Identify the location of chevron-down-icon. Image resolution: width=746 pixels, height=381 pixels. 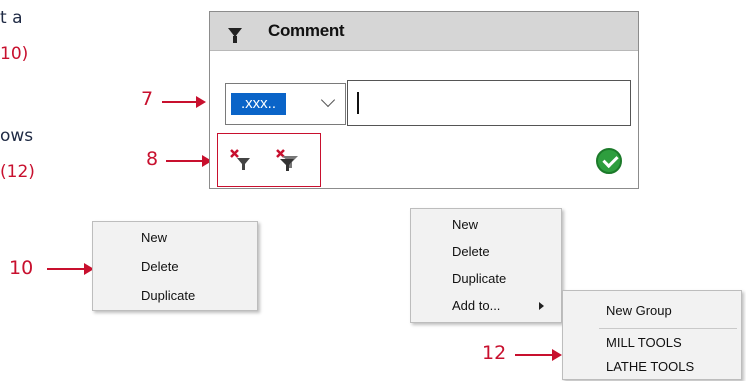
(328, 100).